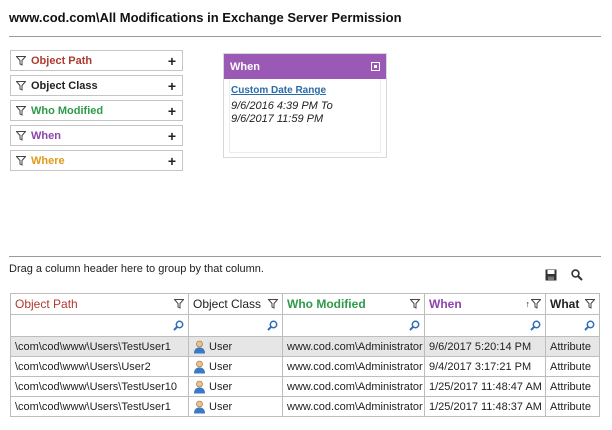 The height and width of the screenshot is (430, 612). Describe the element at coordinates (551, 275) in the screenshot. I see `save-icon` at that location.